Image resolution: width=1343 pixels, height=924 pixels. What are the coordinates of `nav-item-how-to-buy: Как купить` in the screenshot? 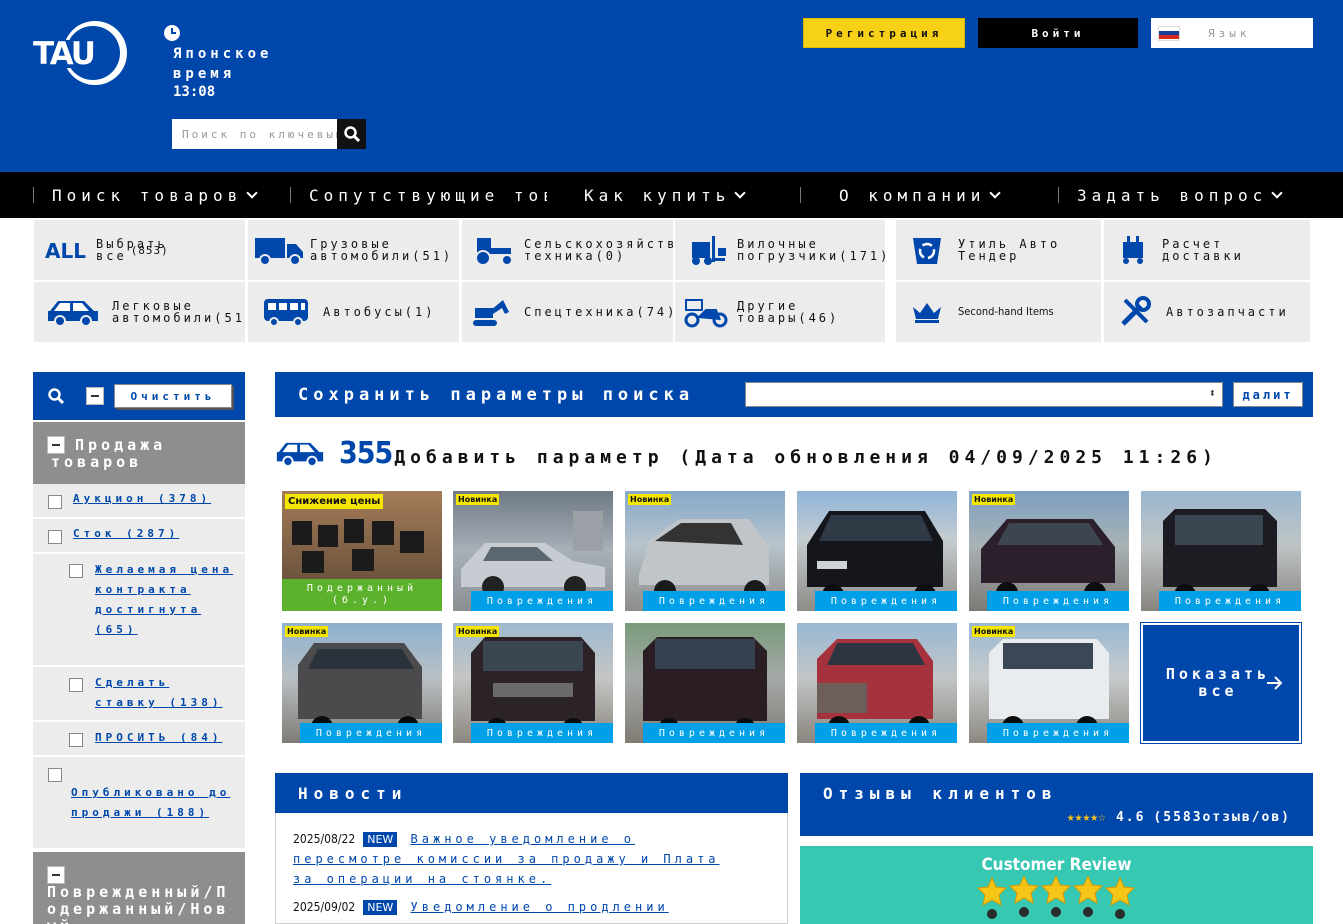 It's located at (679, 195).